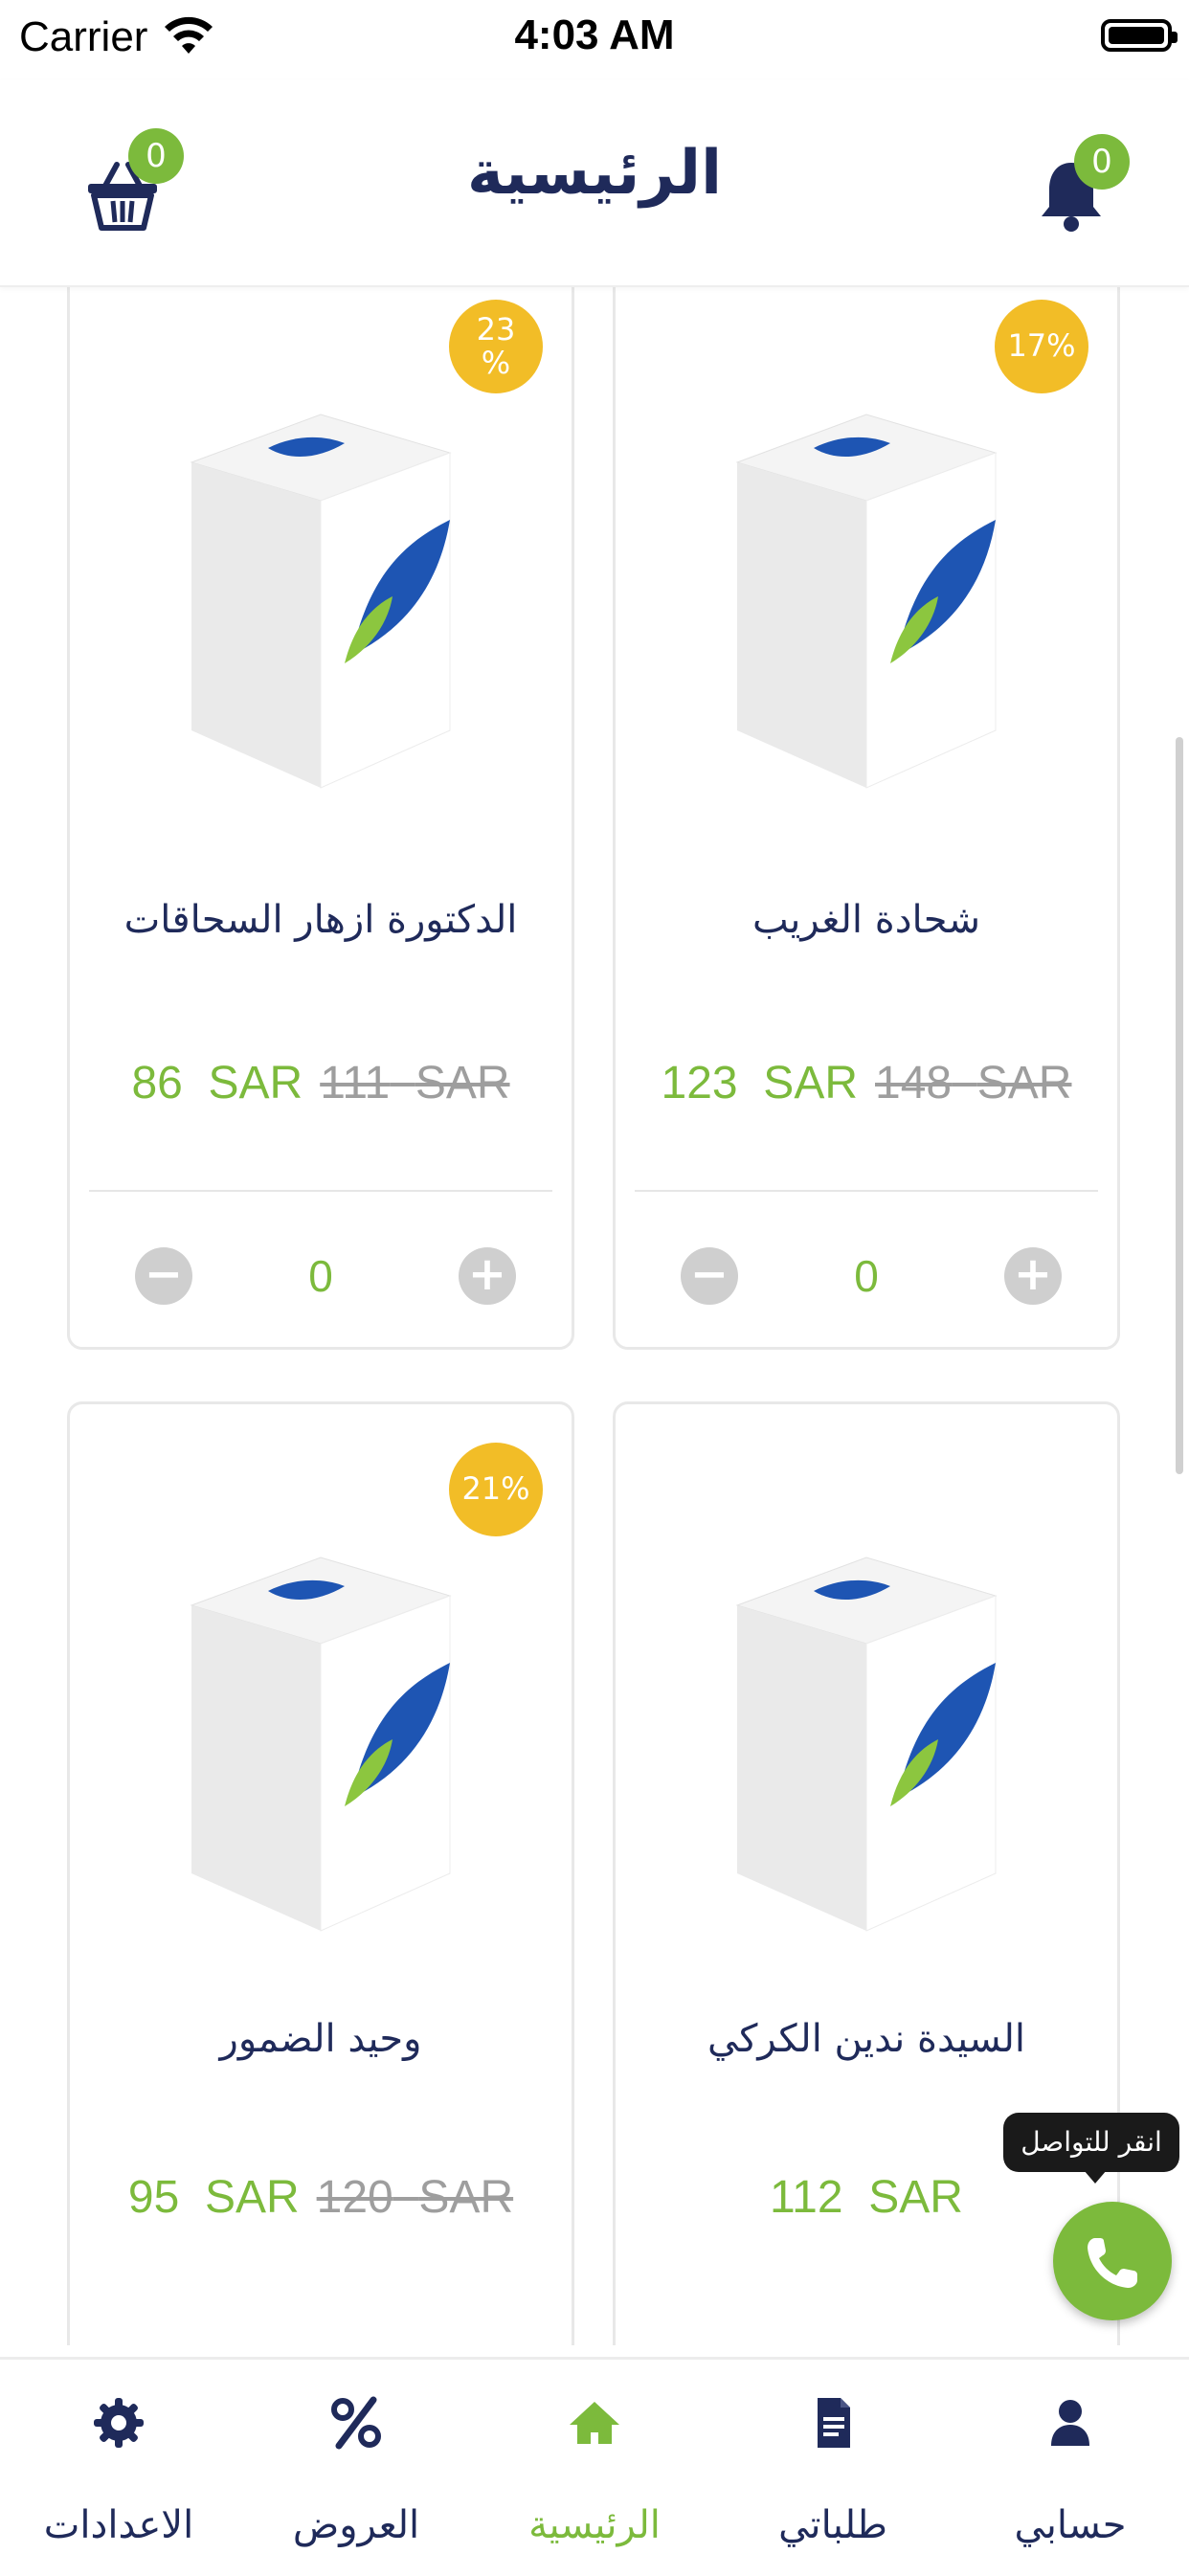 This screenshot has width=1189, height=2576. I want to click on home-icon, so click(594, 2423).